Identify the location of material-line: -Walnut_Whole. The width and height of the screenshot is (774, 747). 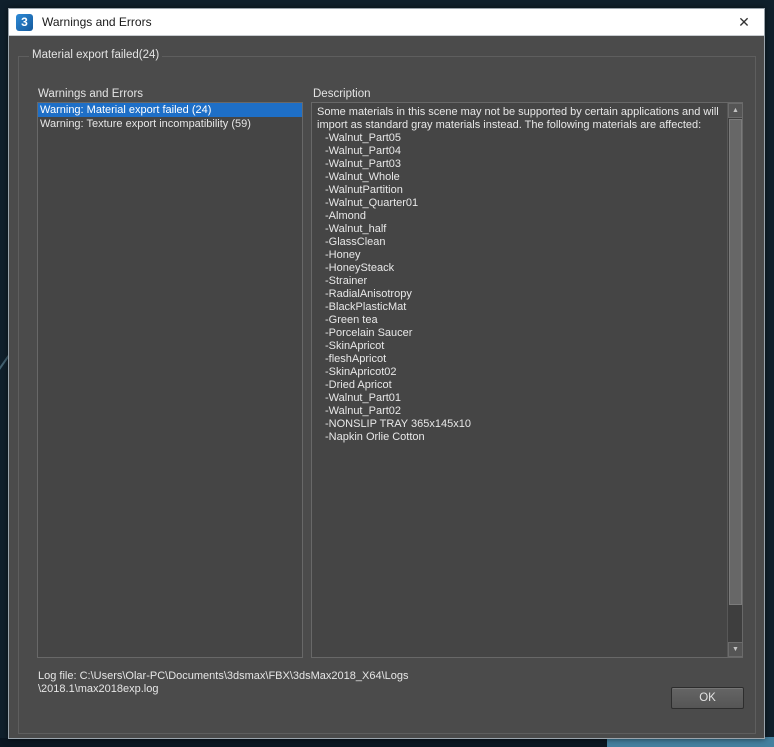
(362, 177).